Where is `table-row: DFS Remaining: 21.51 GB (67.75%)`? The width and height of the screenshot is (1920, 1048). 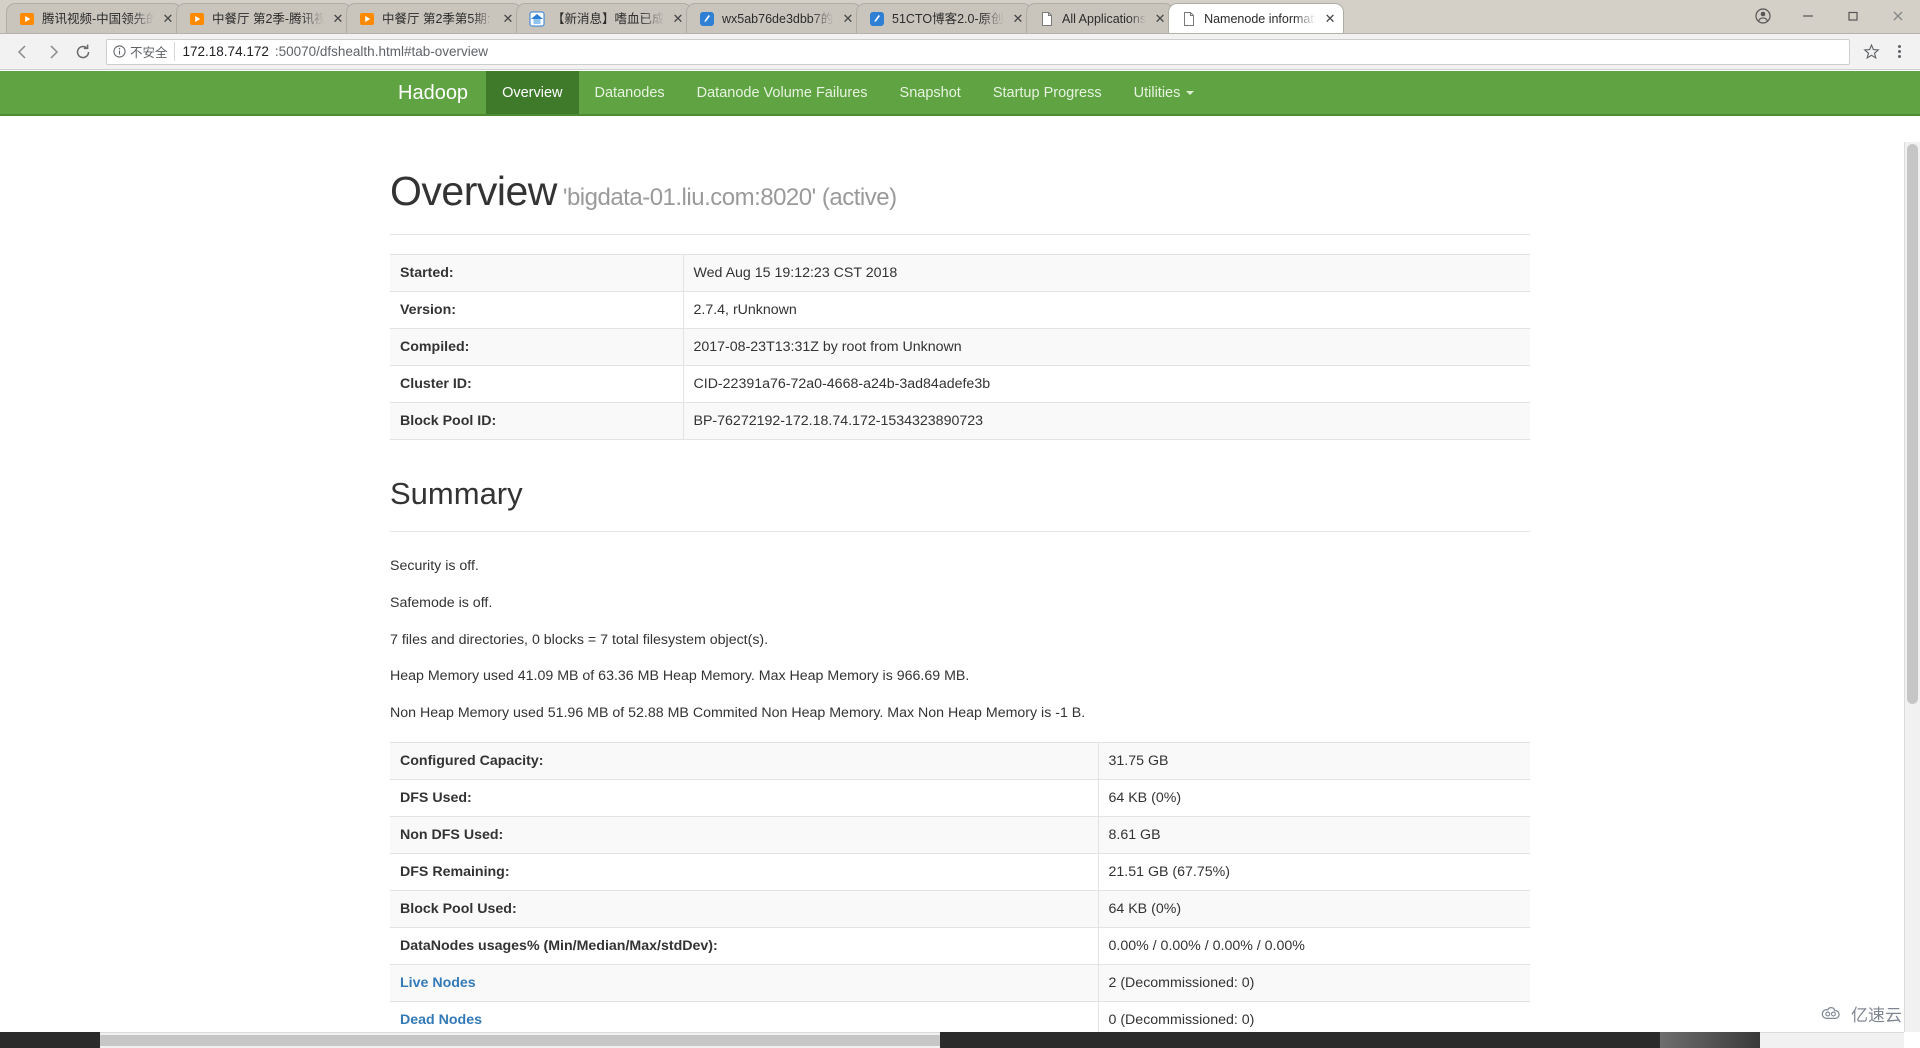
table-row: DFS Remaining: 21.51 GB (67.75%) is located at coordinates (960, 872).